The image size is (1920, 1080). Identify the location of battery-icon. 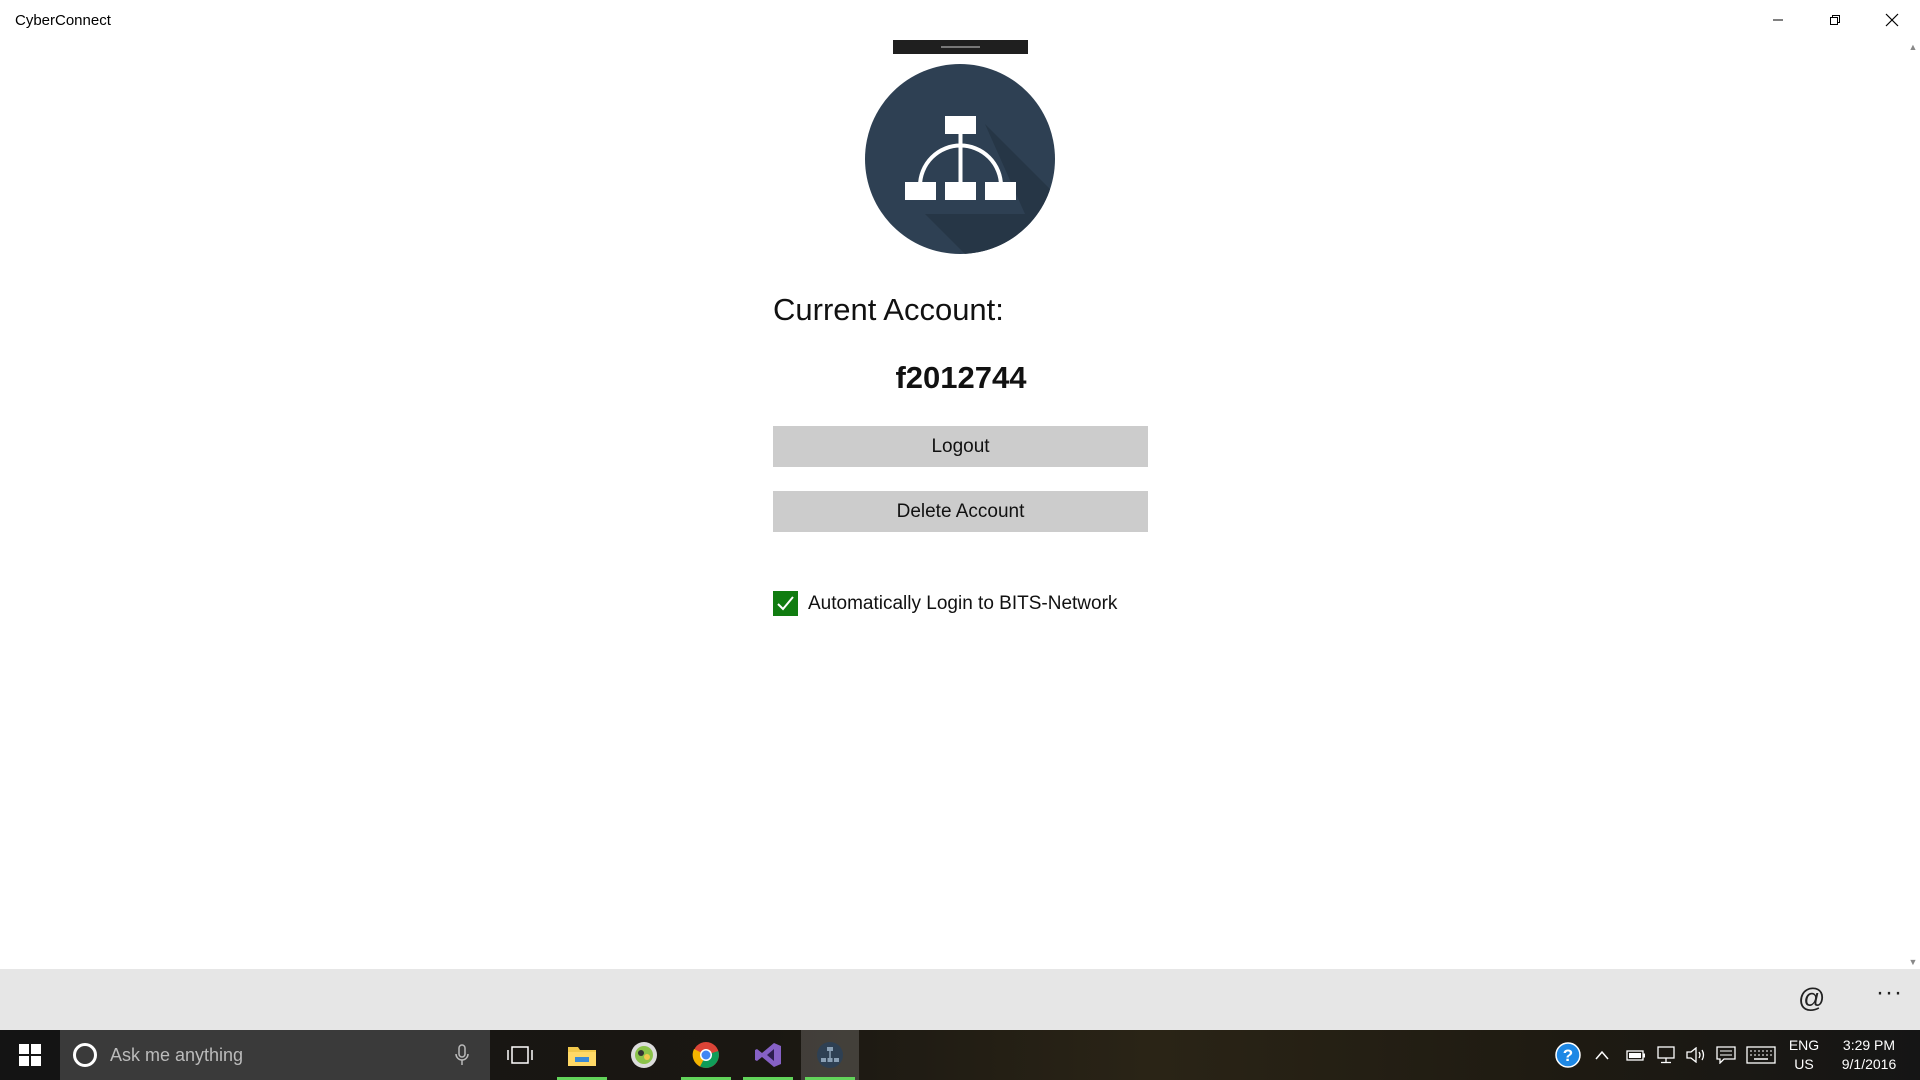
(1635, 1055).